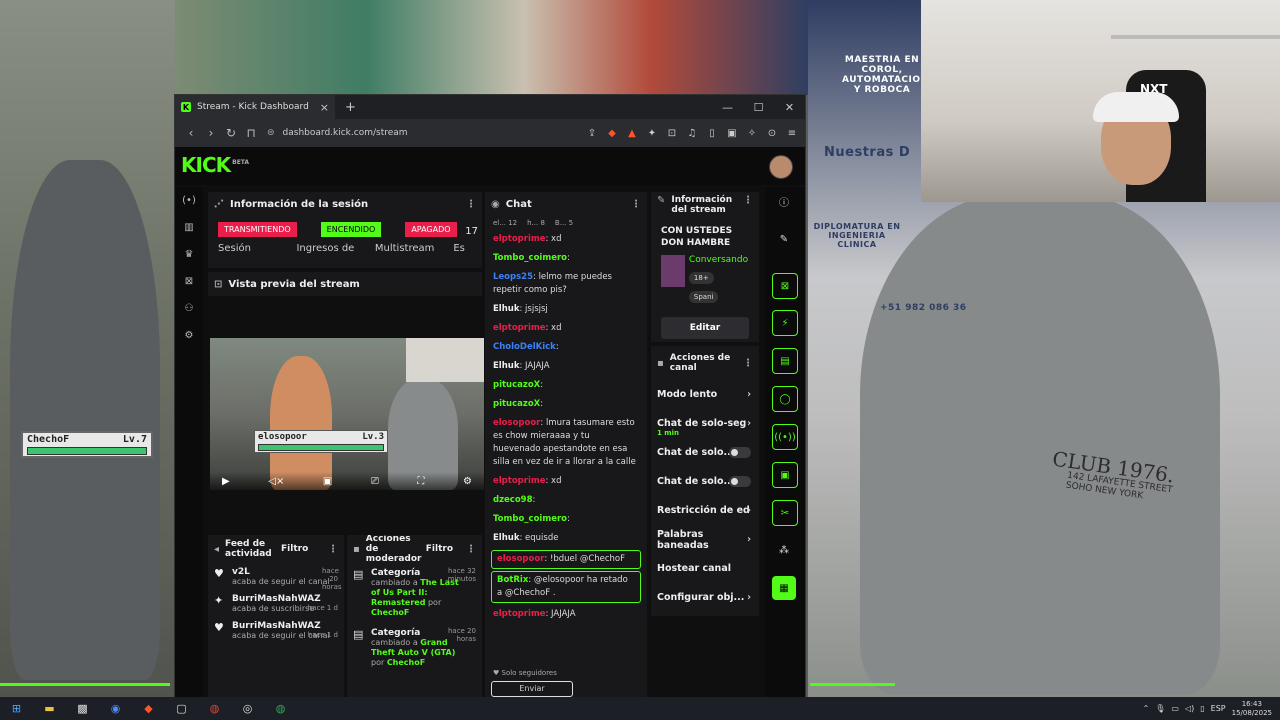 This screenshot has width=1280, height=720. I want to click on chat-username: BotRix, so click(512, 580).